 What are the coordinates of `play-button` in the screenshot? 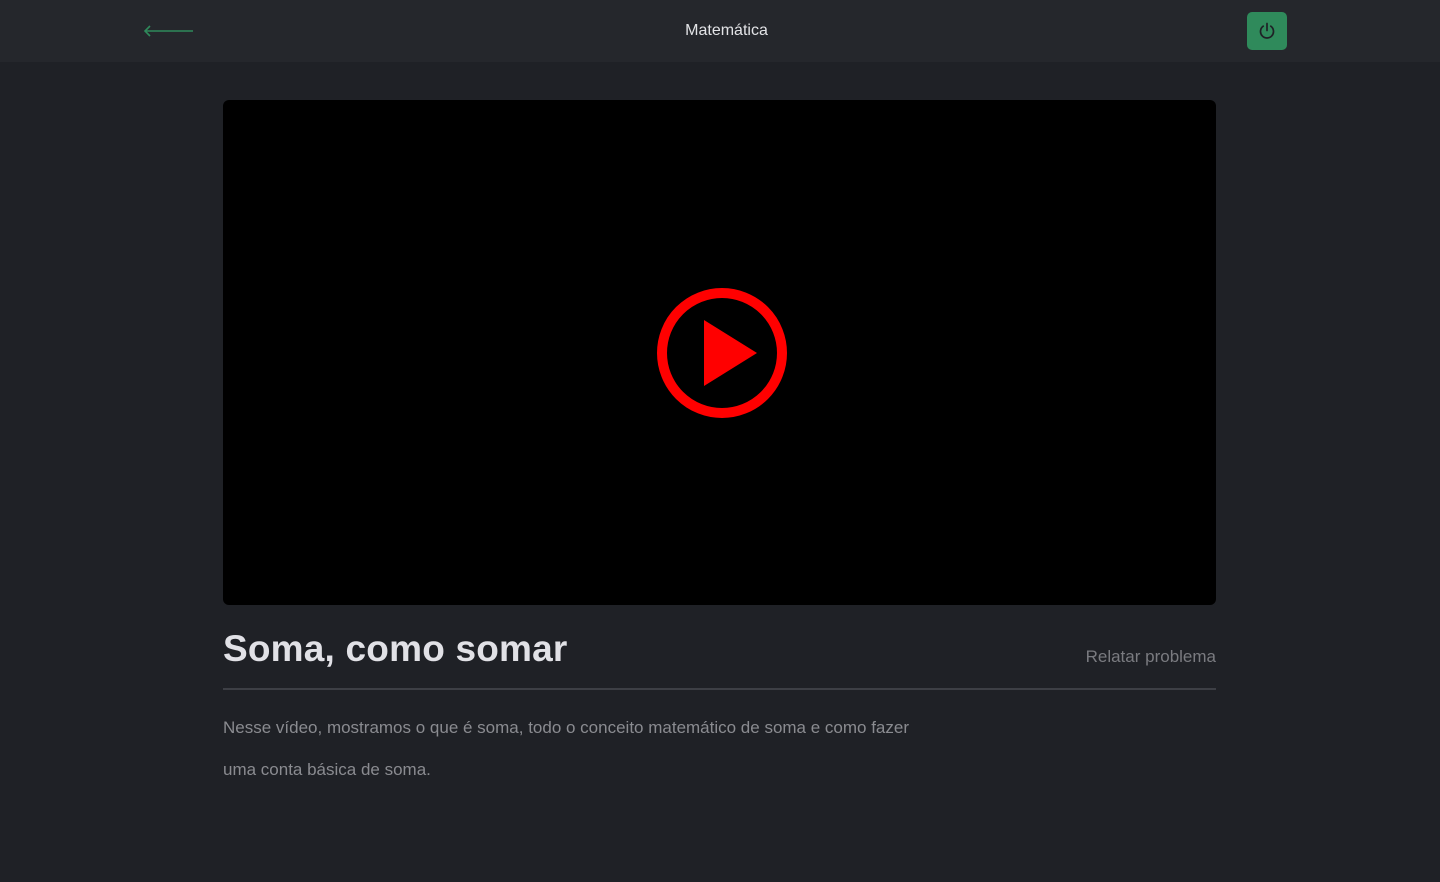 It's located at (722, 353).